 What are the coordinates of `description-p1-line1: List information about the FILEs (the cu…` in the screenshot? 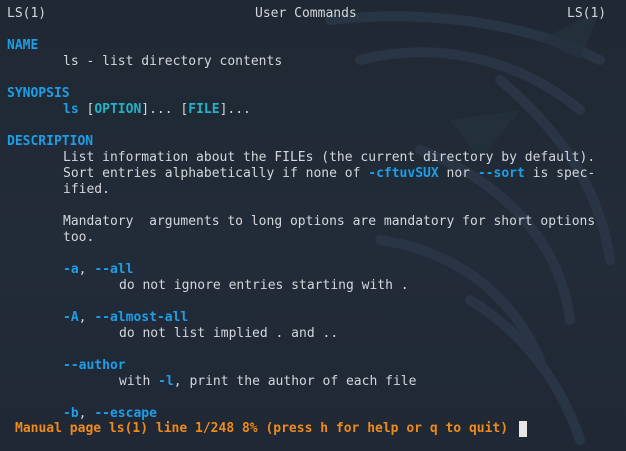 It's located at (329, 157).